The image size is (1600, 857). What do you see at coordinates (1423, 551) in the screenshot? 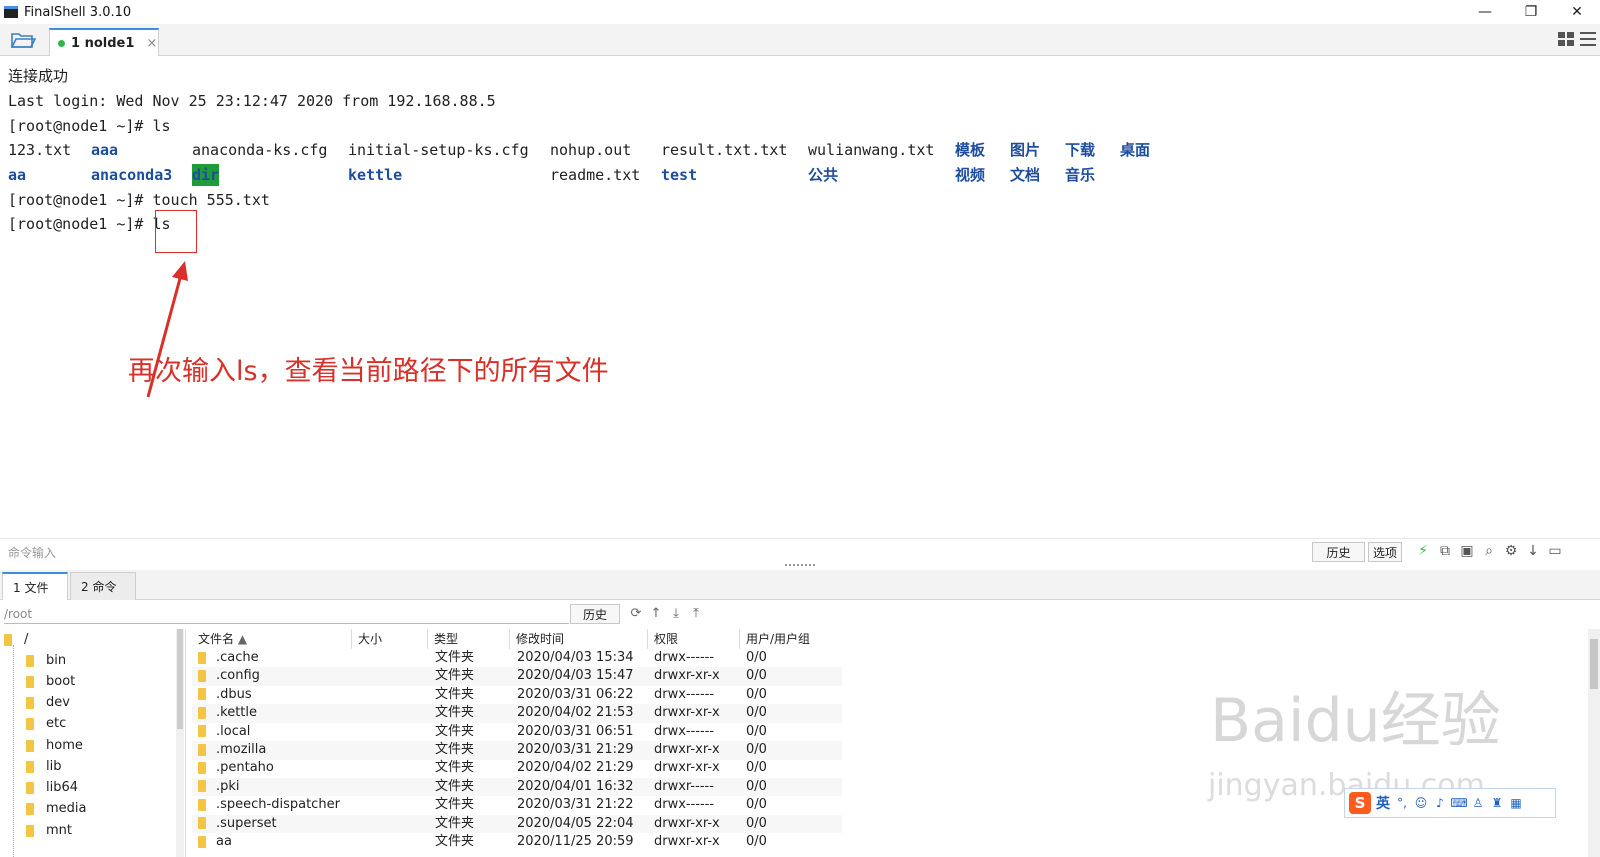
I see `lightning-icon: ⚡` at bounding box center [1423, 551].